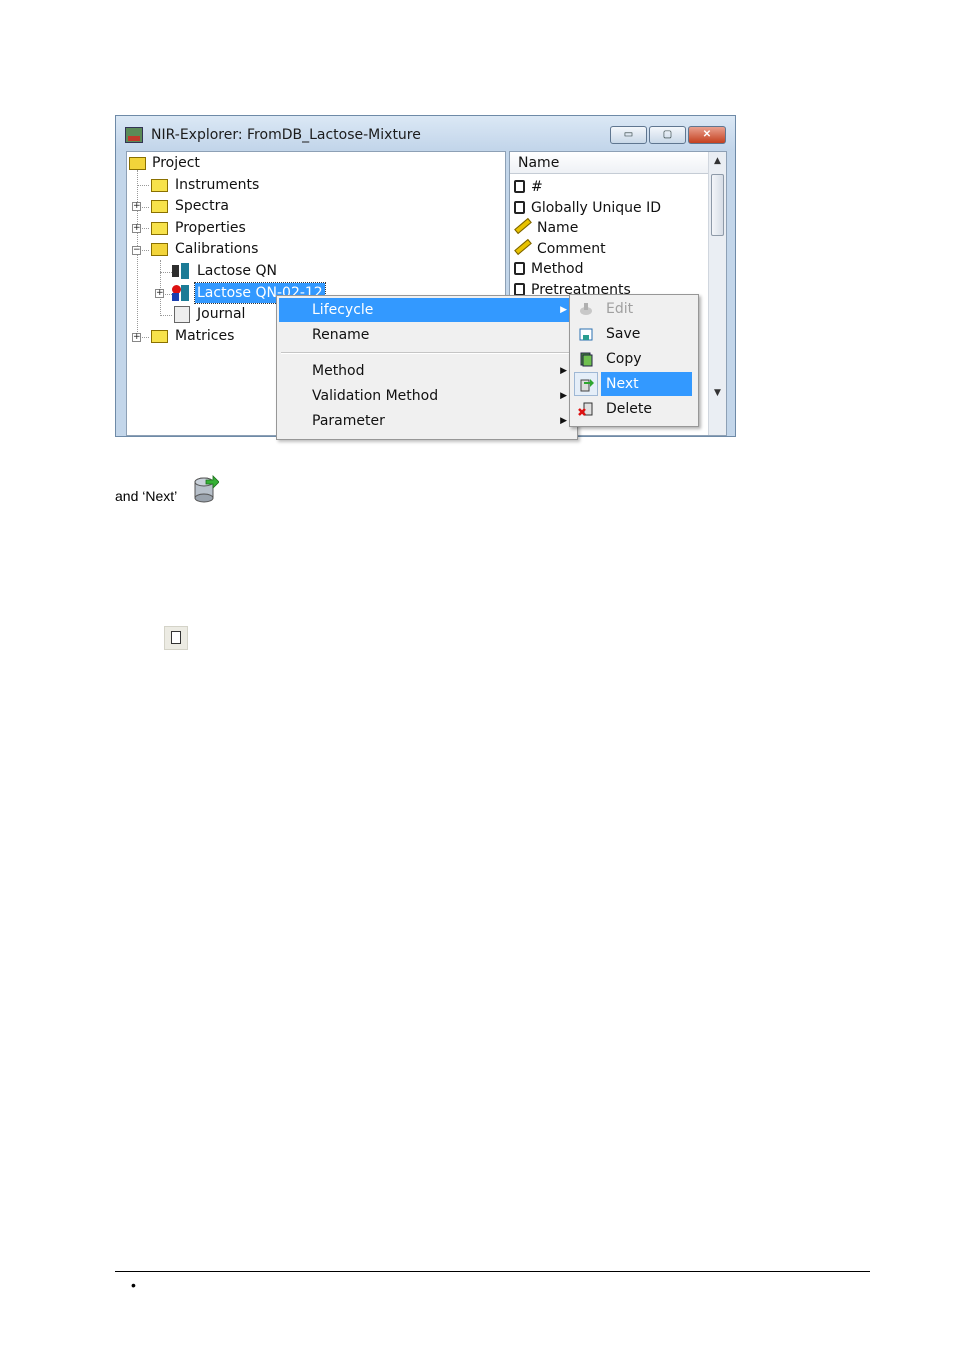 The height and width of the screenshot is (1350, 954). I want to click on next-database-icon, so click(206, 489).